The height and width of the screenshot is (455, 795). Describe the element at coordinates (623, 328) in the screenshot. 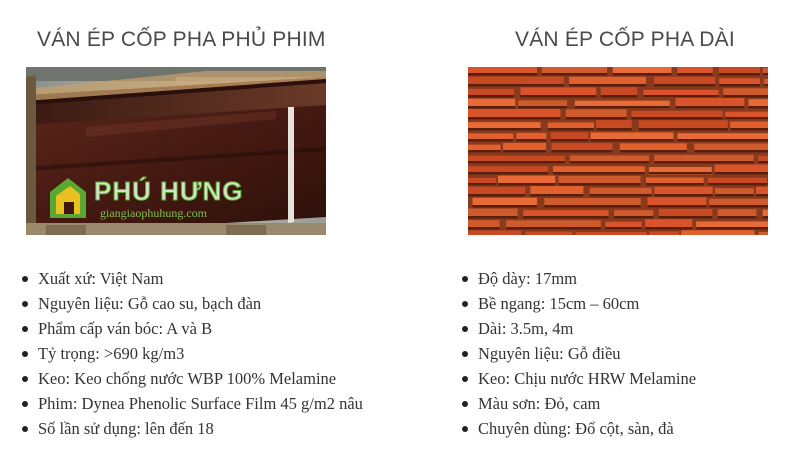

I see `spec-item: Dài: 3.5m, 4m` at that location.